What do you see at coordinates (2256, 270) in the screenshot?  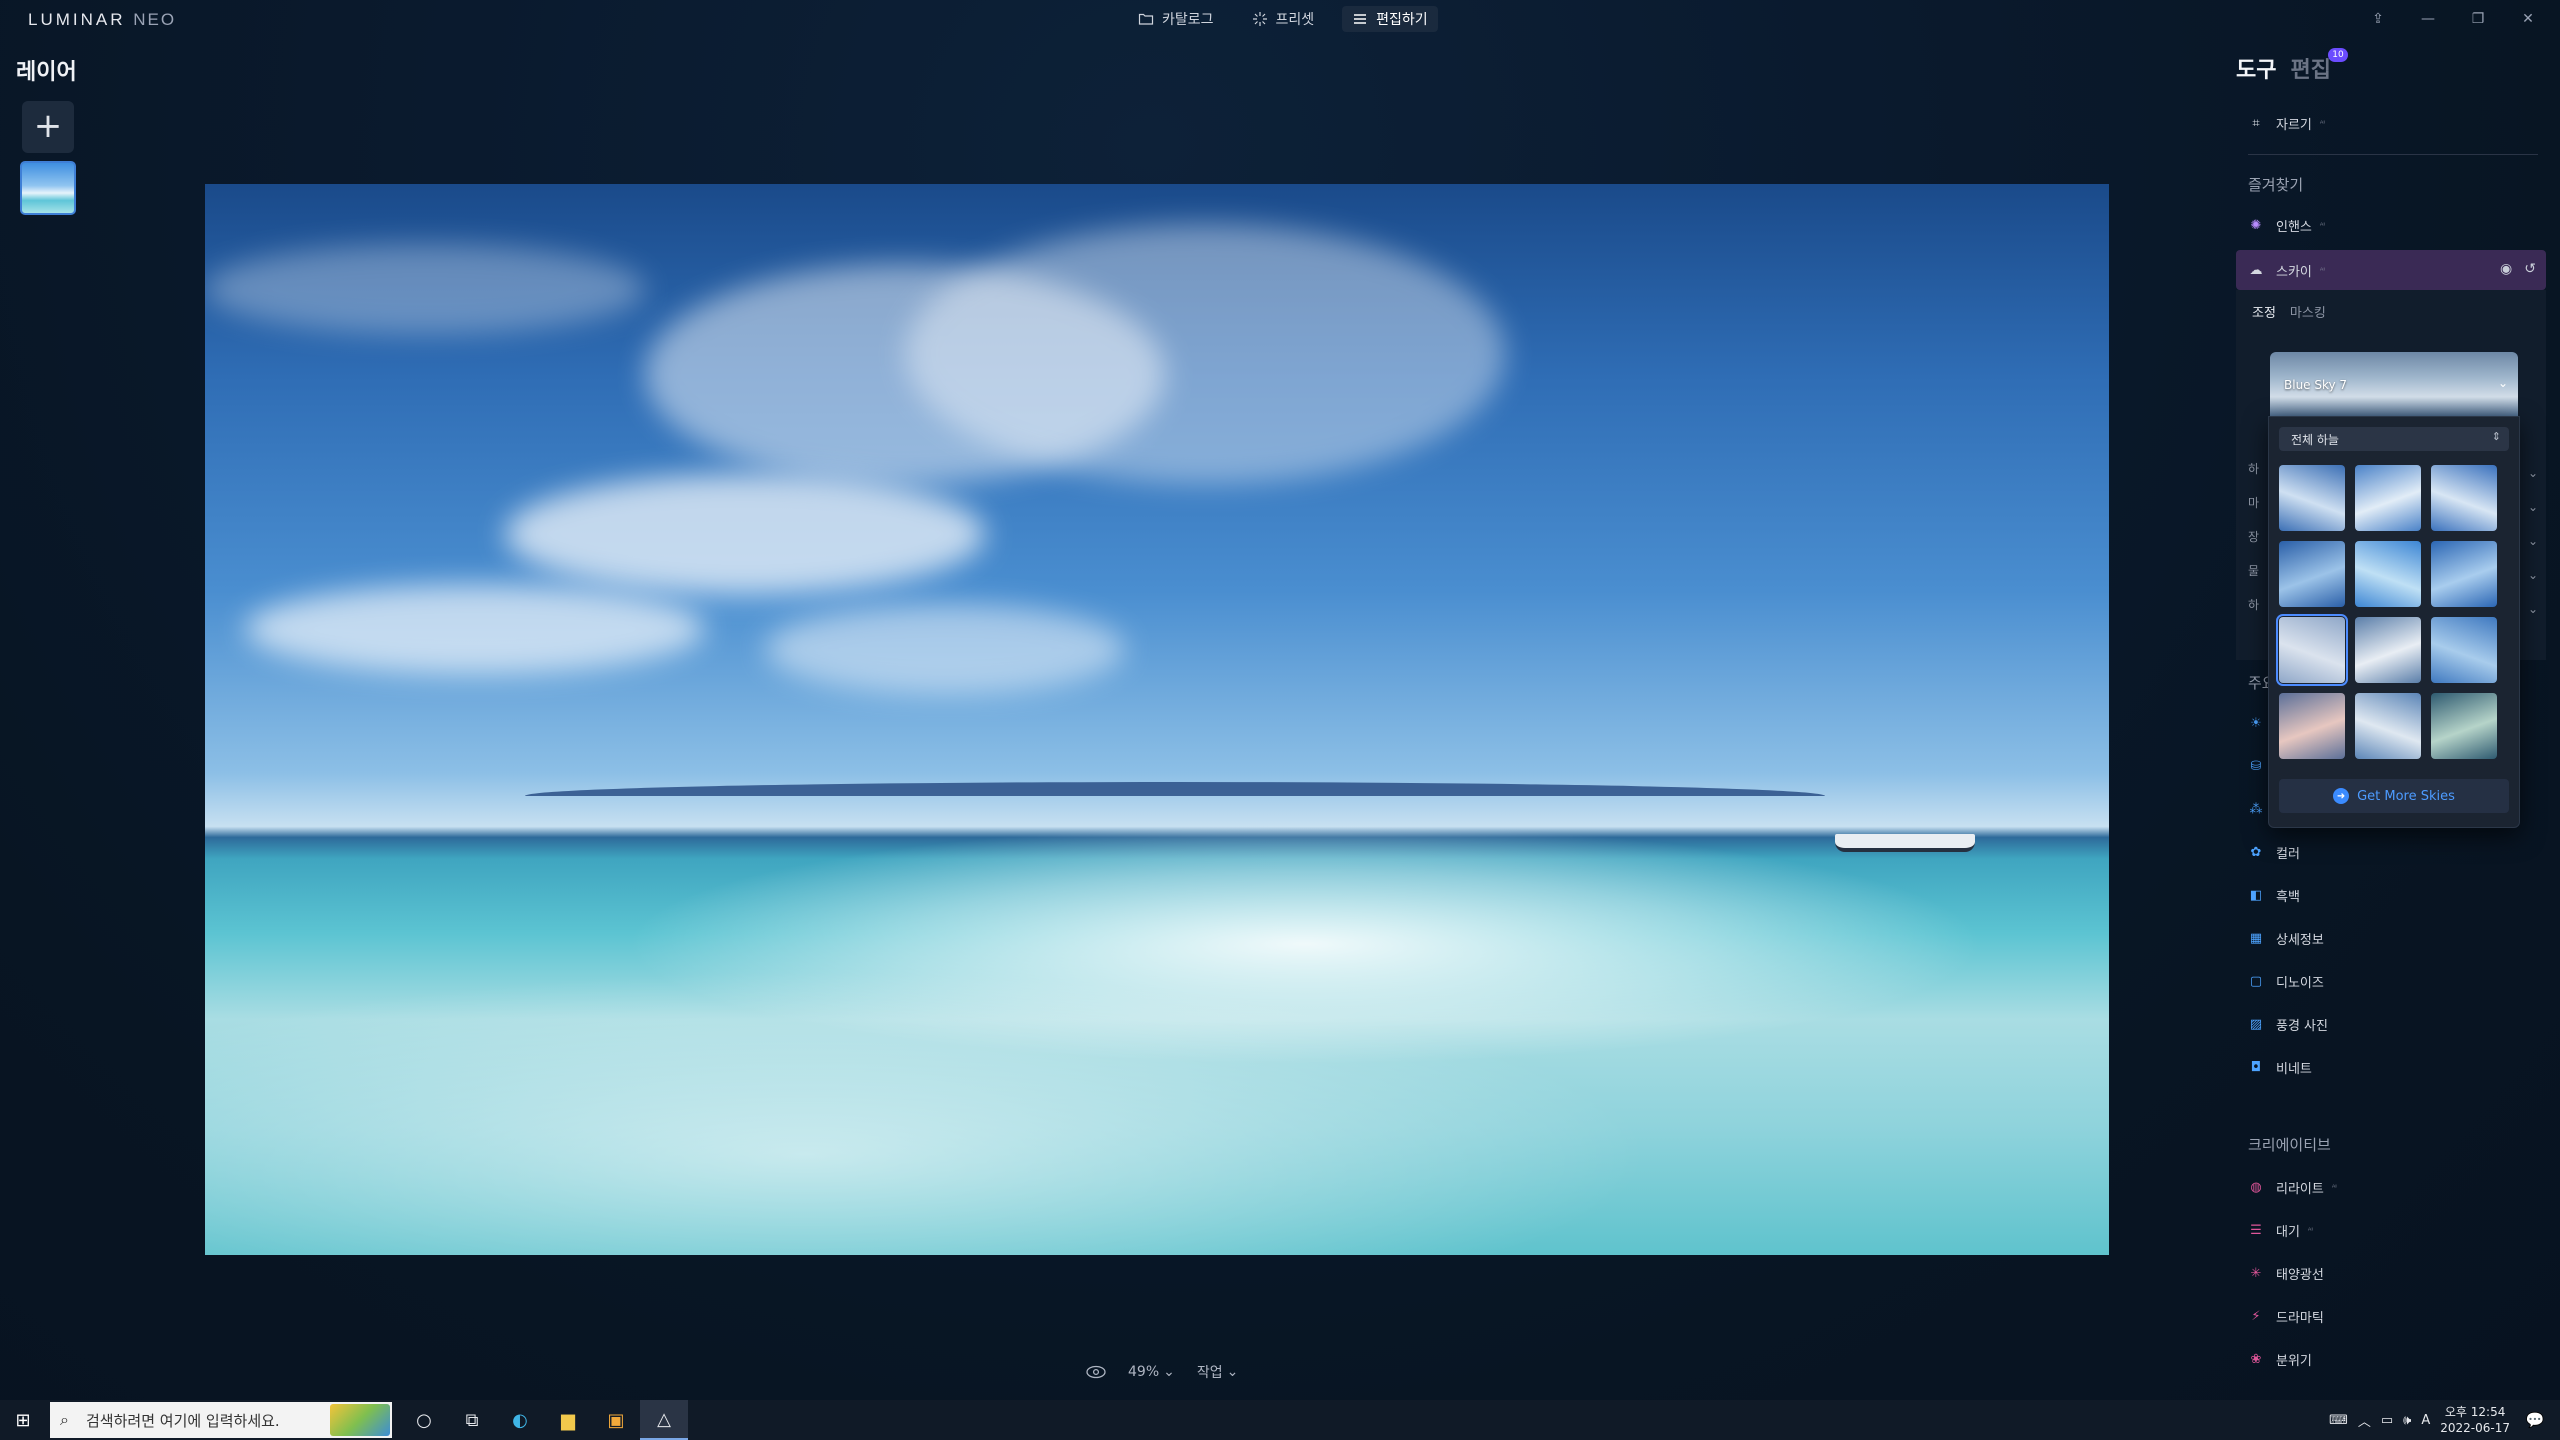 I see `cloud-icon: ☁` at bounding box center [2256, 270].